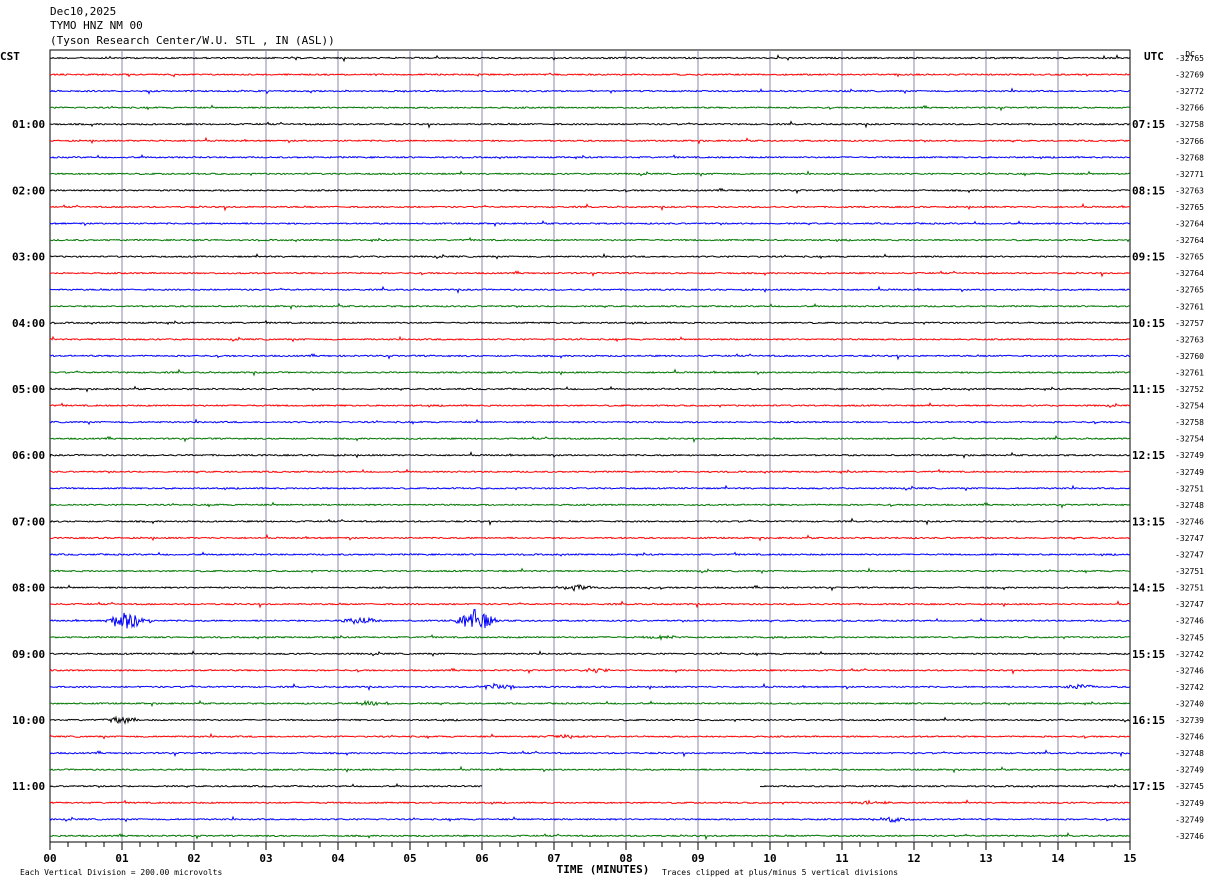 The height and width of the screenshot is (886, 1210). What do you see at coordinates (1189, 124) in the screenshot?
I see `dc-offset-label: -32758` at bounding box center [1189, 124].